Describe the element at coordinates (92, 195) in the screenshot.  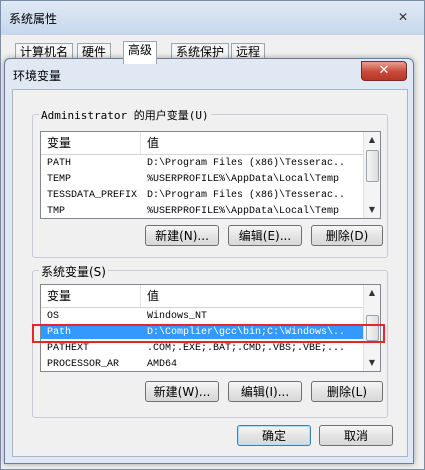
I see `user-var-name: TESSDATA_PREFIX` at that location.